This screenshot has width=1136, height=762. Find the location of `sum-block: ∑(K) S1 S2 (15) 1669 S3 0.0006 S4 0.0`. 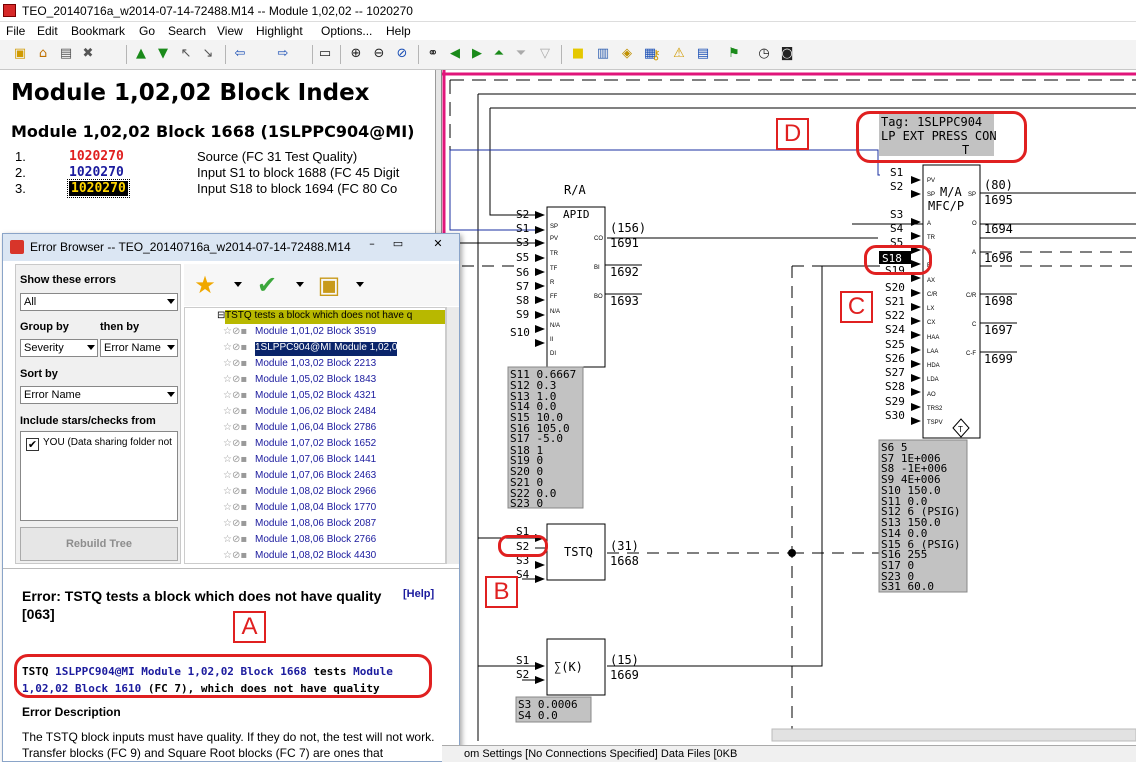

sum-block: ∑(K) S1 S2 (15) 1669 S3 0.0006 S4 0.0 is located at coordinates (577, 680).